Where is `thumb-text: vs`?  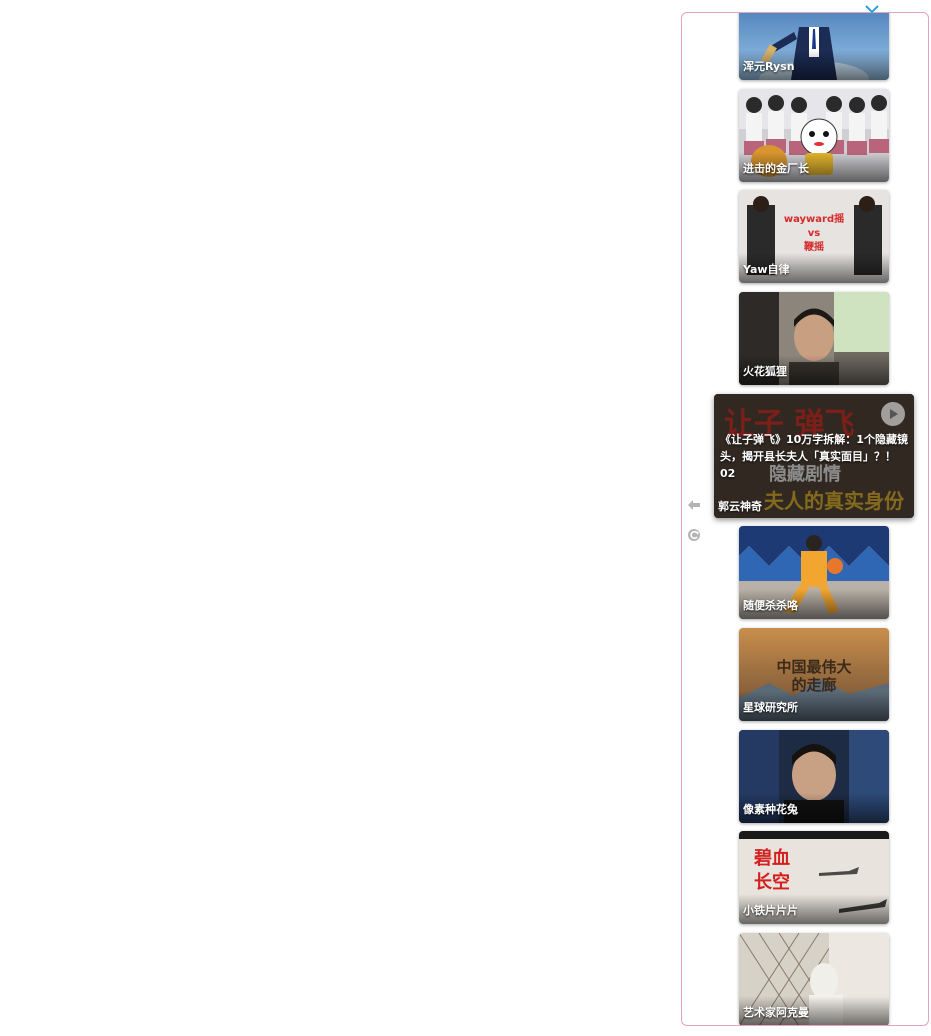
thumb-text: vs is located at coordinates (814, 233).